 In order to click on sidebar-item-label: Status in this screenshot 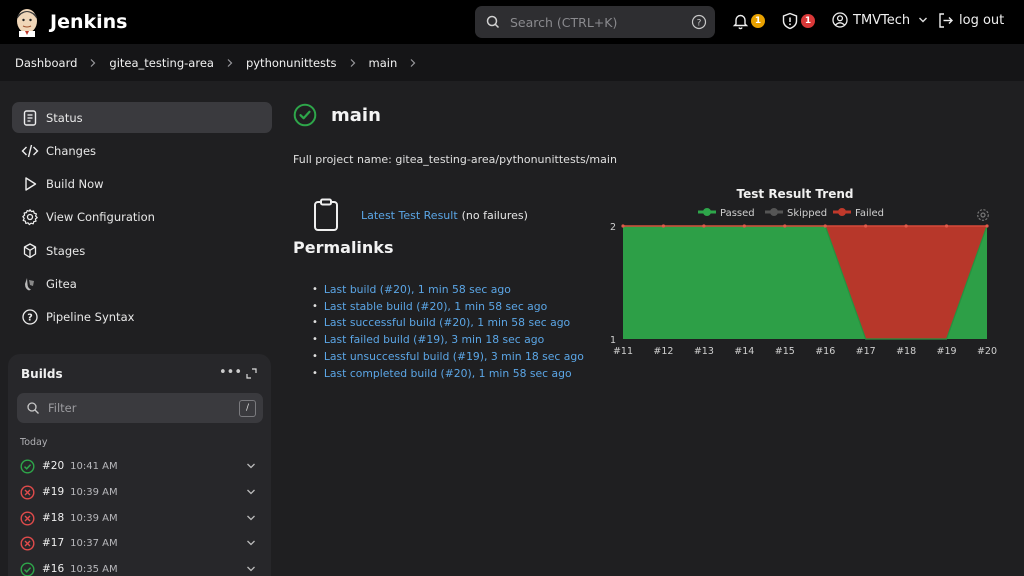, I will do `click(64, 117)`.